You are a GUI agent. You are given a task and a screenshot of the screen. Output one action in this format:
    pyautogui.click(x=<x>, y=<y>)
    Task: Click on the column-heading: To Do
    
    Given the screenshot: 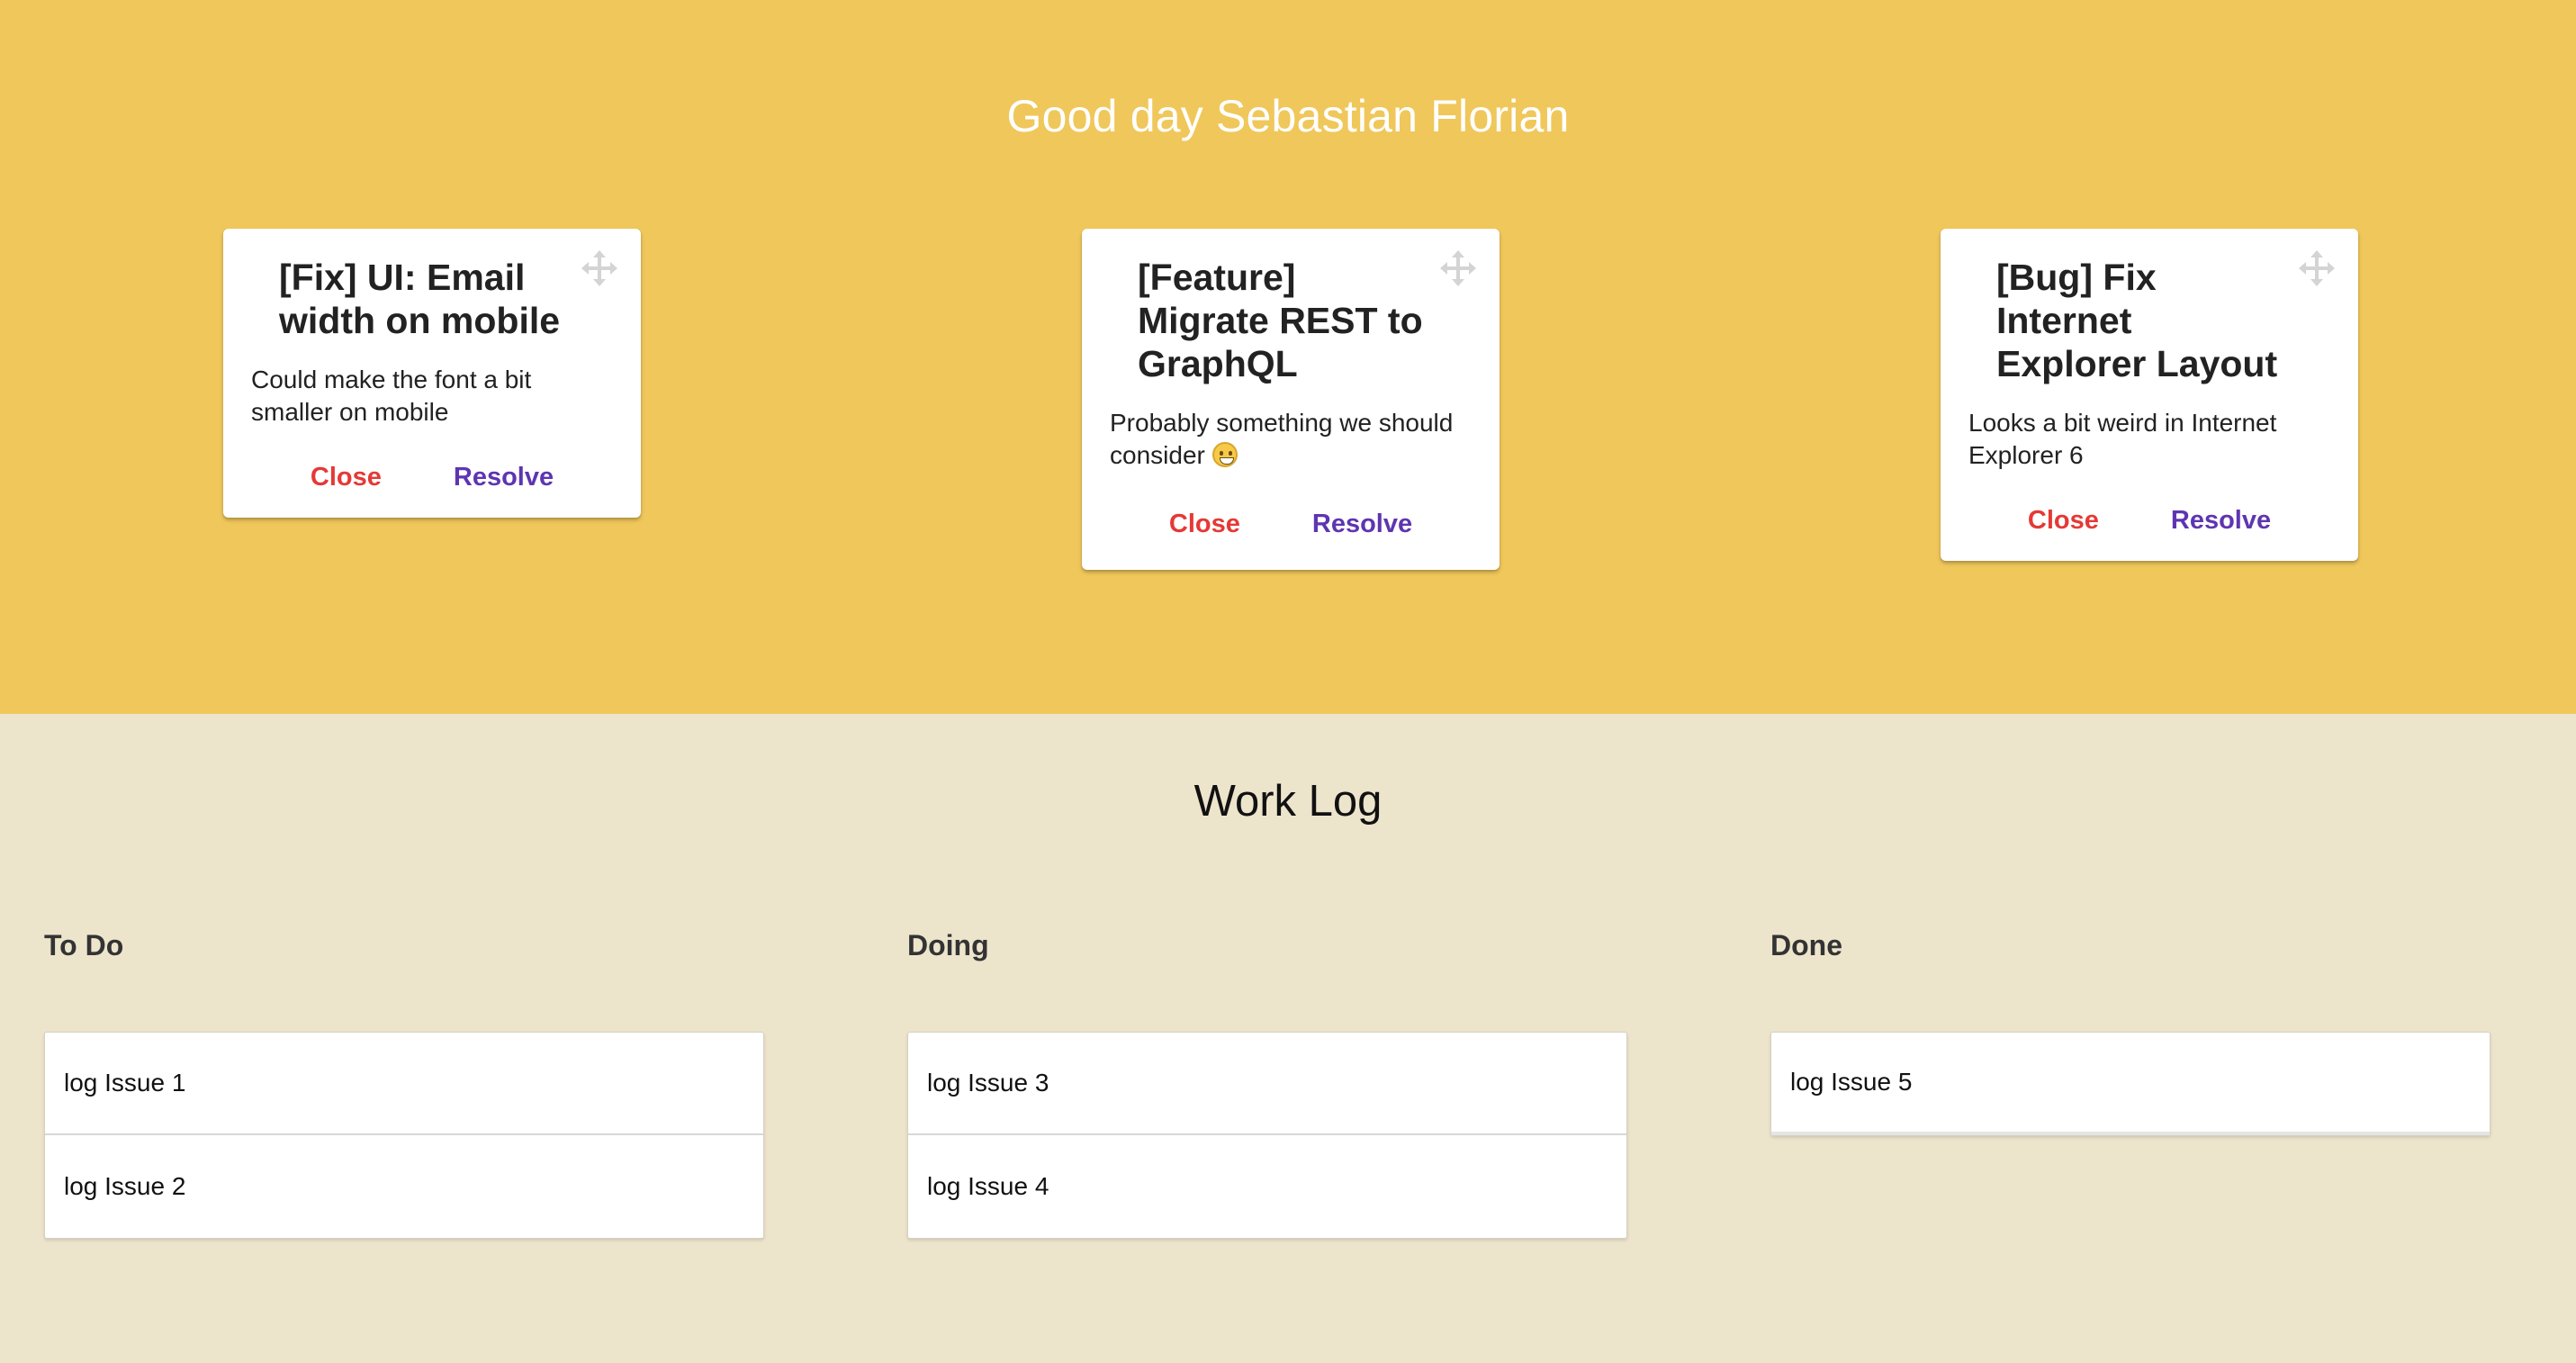 What is the action you would take?
    pyautogui.click(x=84, y=945)
    